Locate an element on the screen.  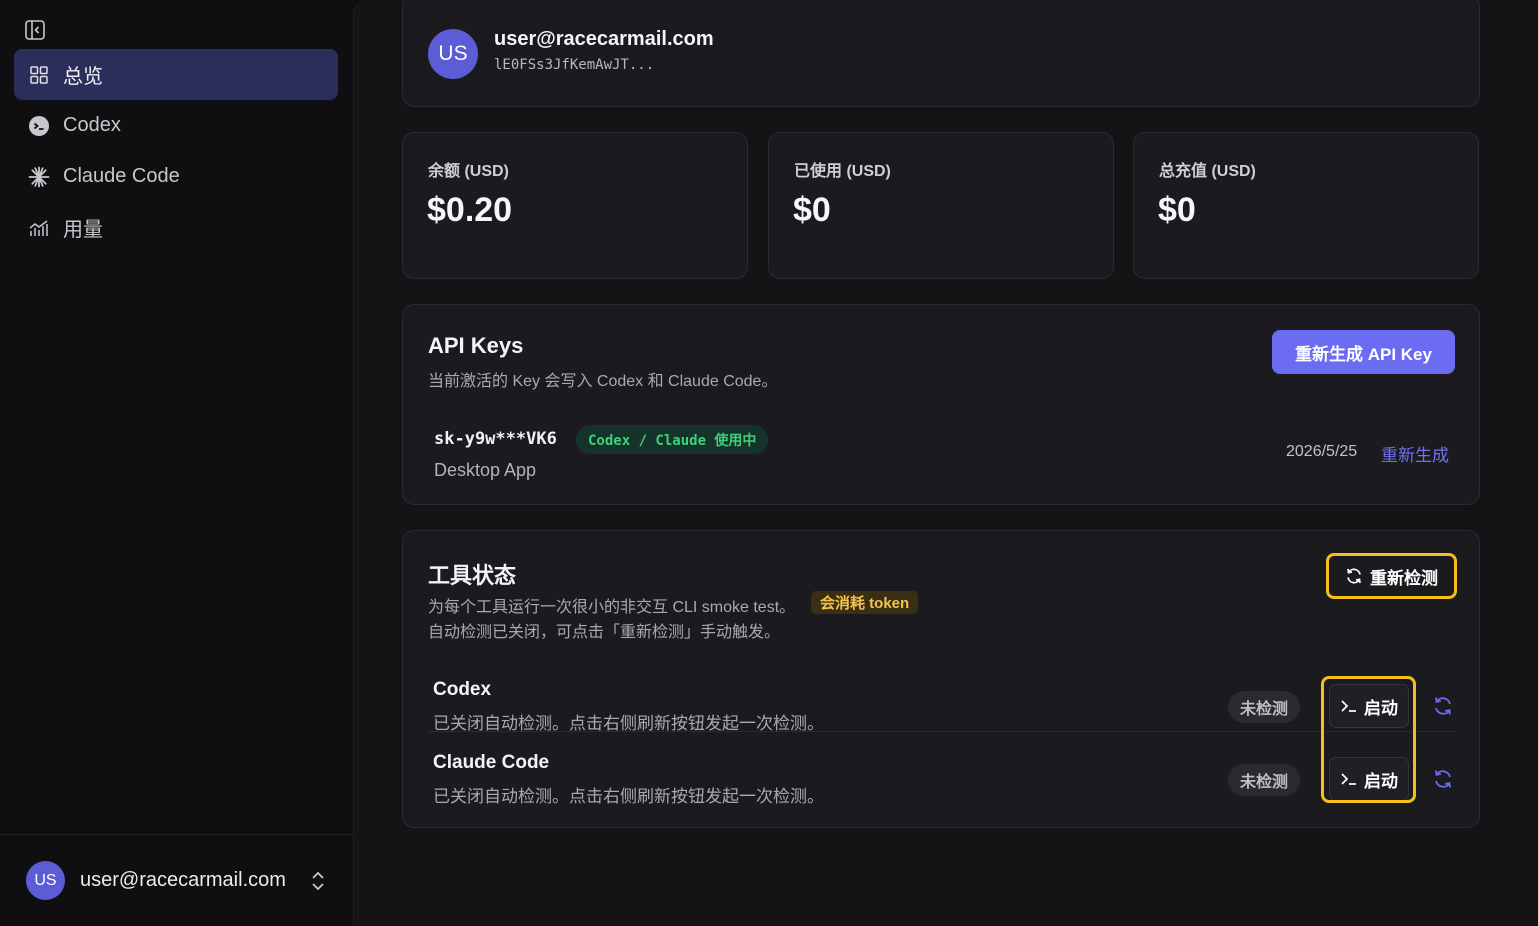
recheck-label: 重新检测 is located at coordinates (1404, 578).